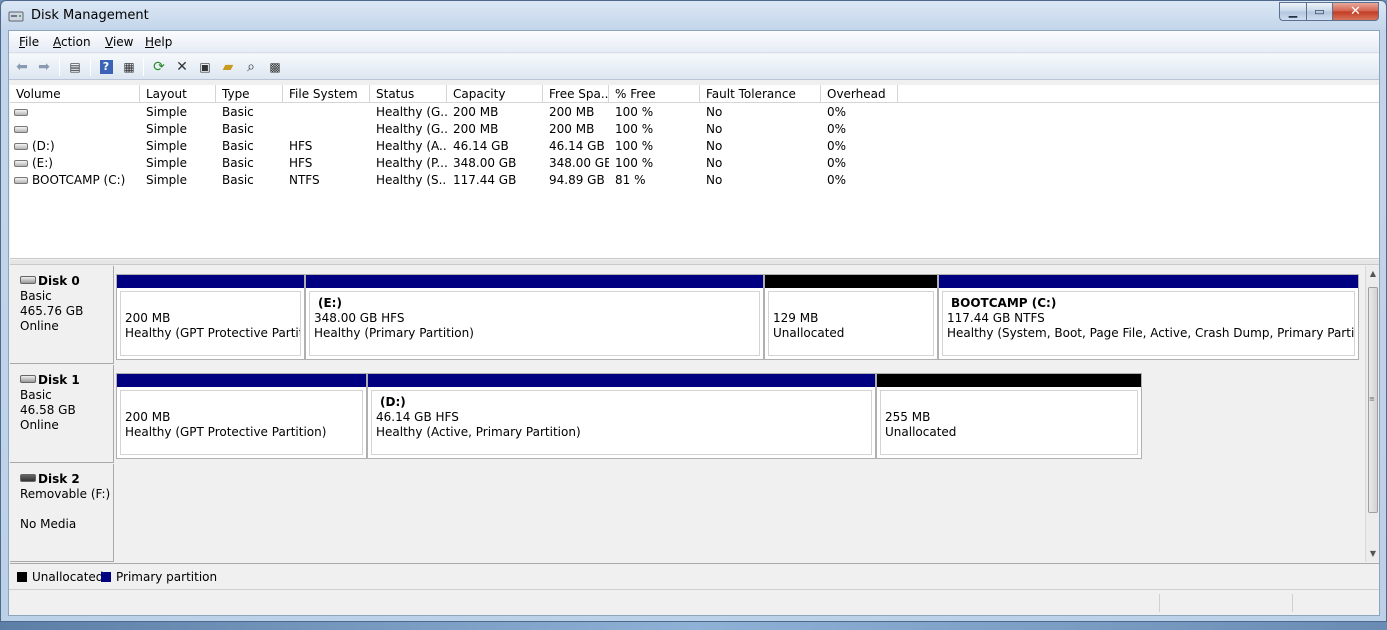 The width and height of the screenshot is (1387, 630). Describe the element at coordinates (52, 311) in the screenshot. I see `disk-size: 465.76 GB` at that location.